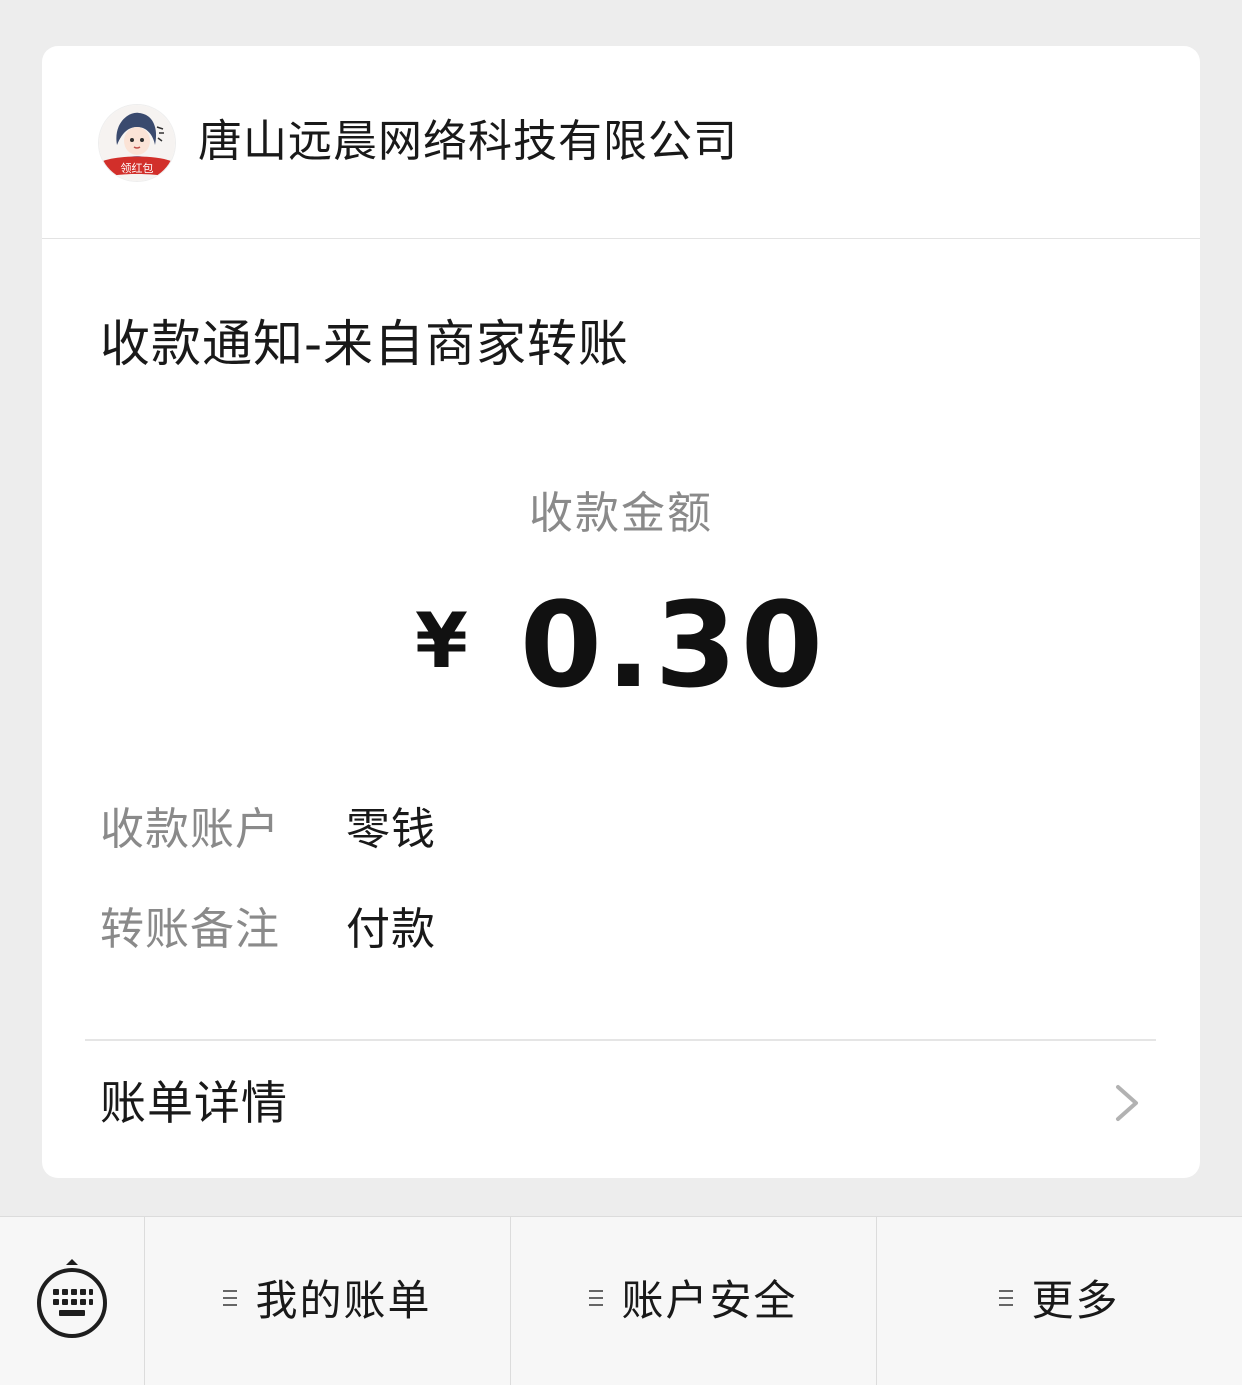 The height and width of the screenshot is (1385, 1242). What do you see at coordinates (1126, 1103) in the screenshot?
I see `chevron-right-icon` at bounding box center [1126, 1103].